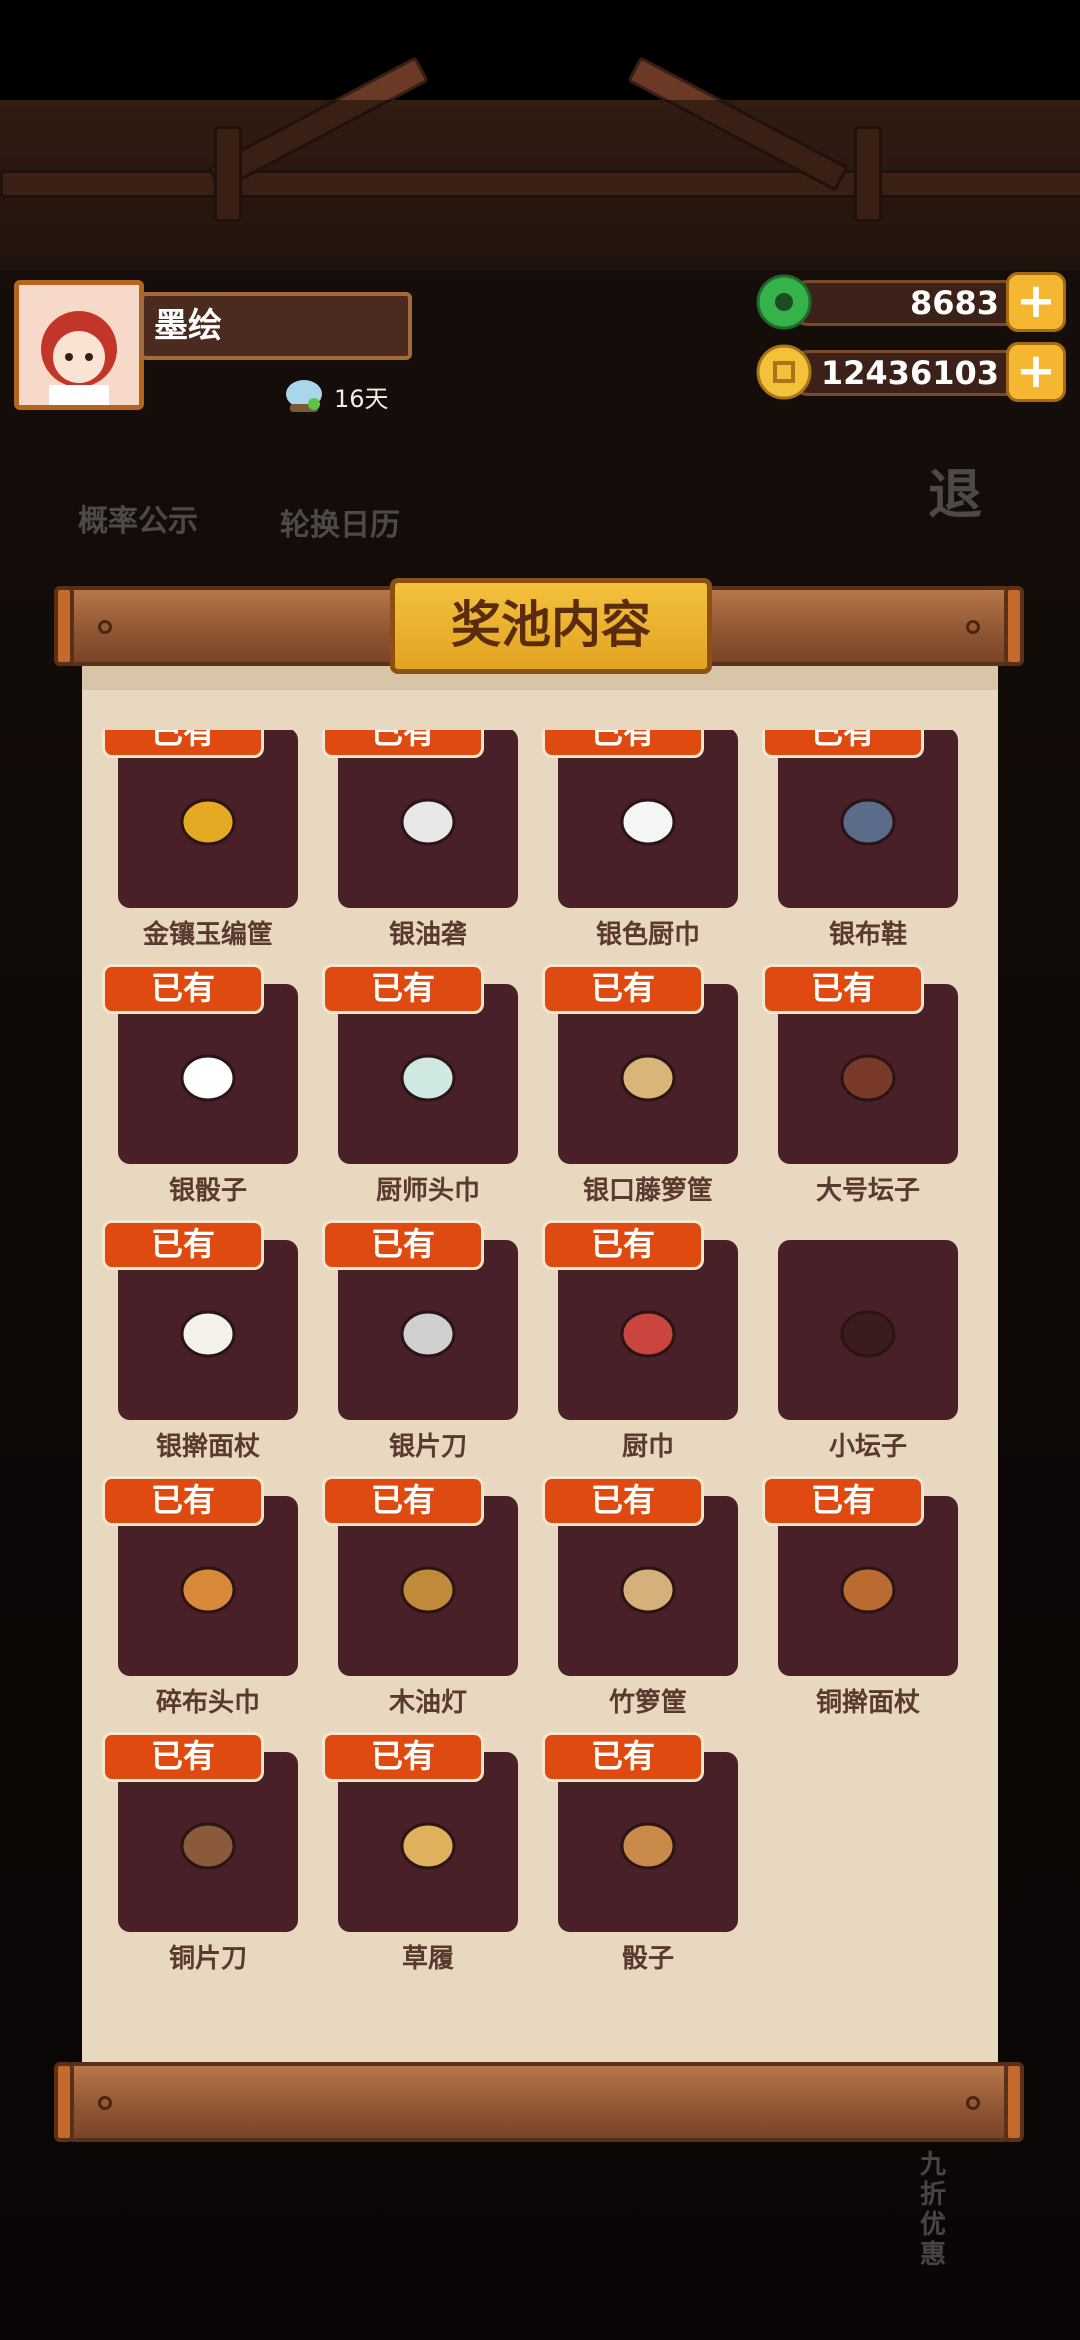  What do you see at coordinates (207, 1959) in the screenshot?
I see `item-name: 铜片刀` at bounding box center [207, 1959].